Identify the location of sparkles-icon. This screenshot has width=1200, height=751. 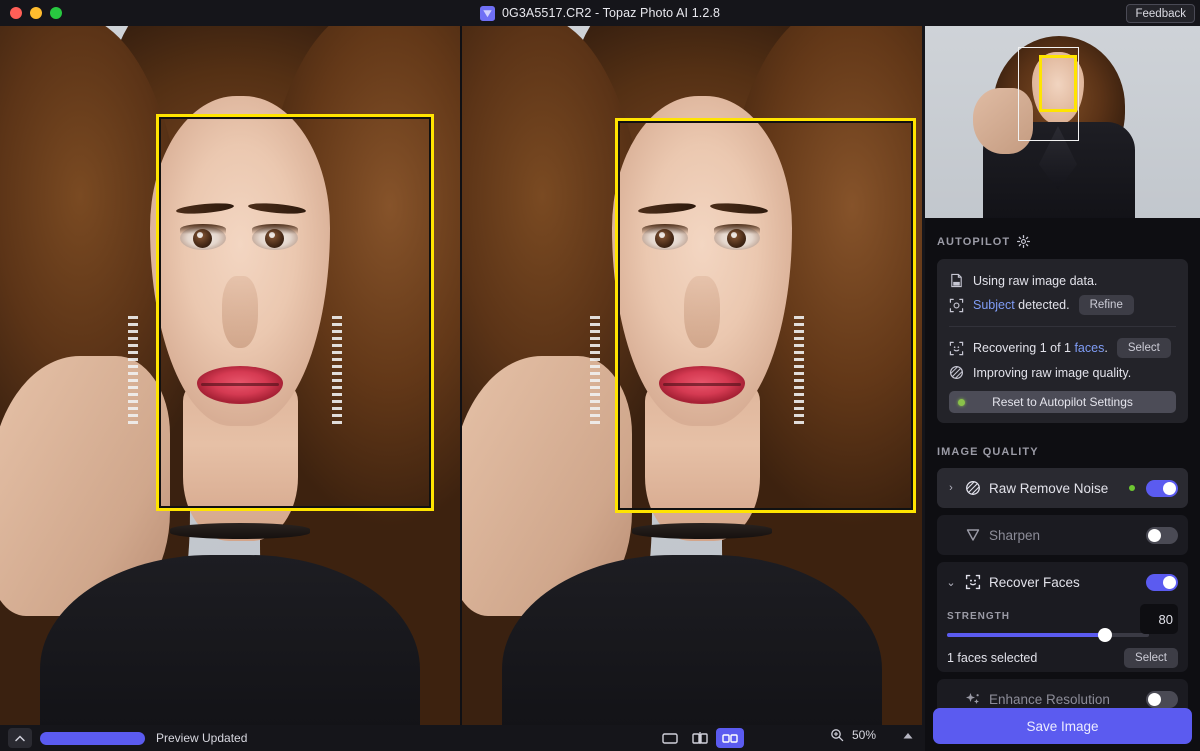
(972, 698).